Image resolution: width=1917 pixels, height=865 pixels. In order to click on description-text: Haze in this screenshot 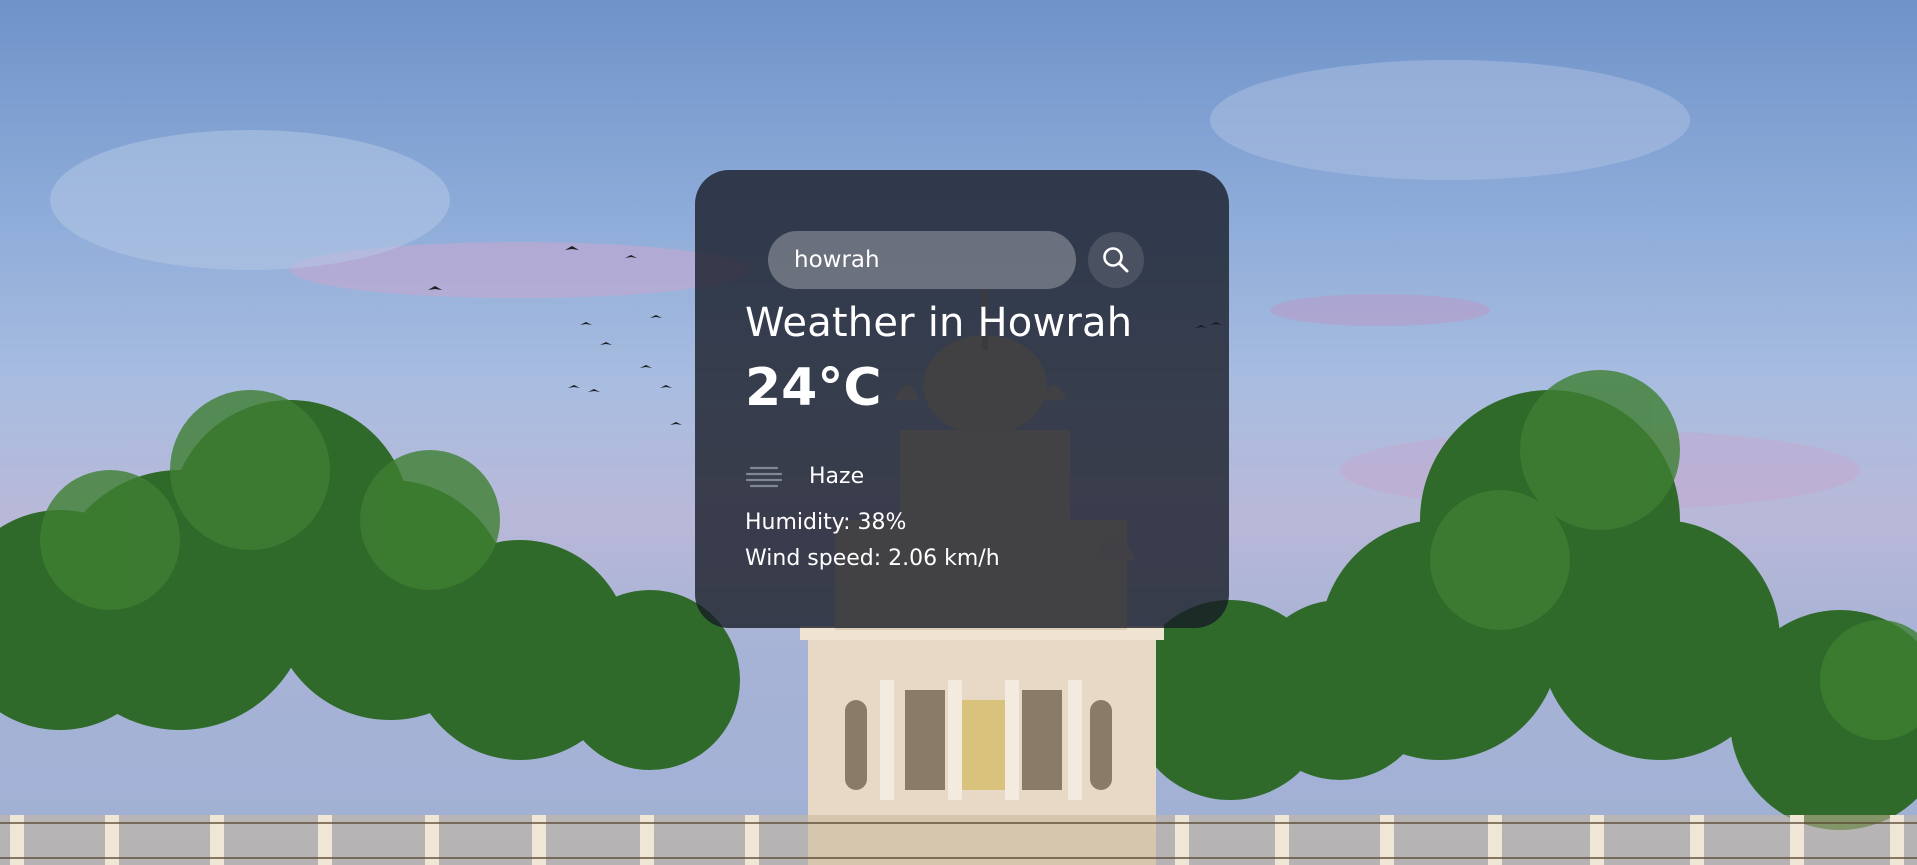, I will do `click(837, 476)`.